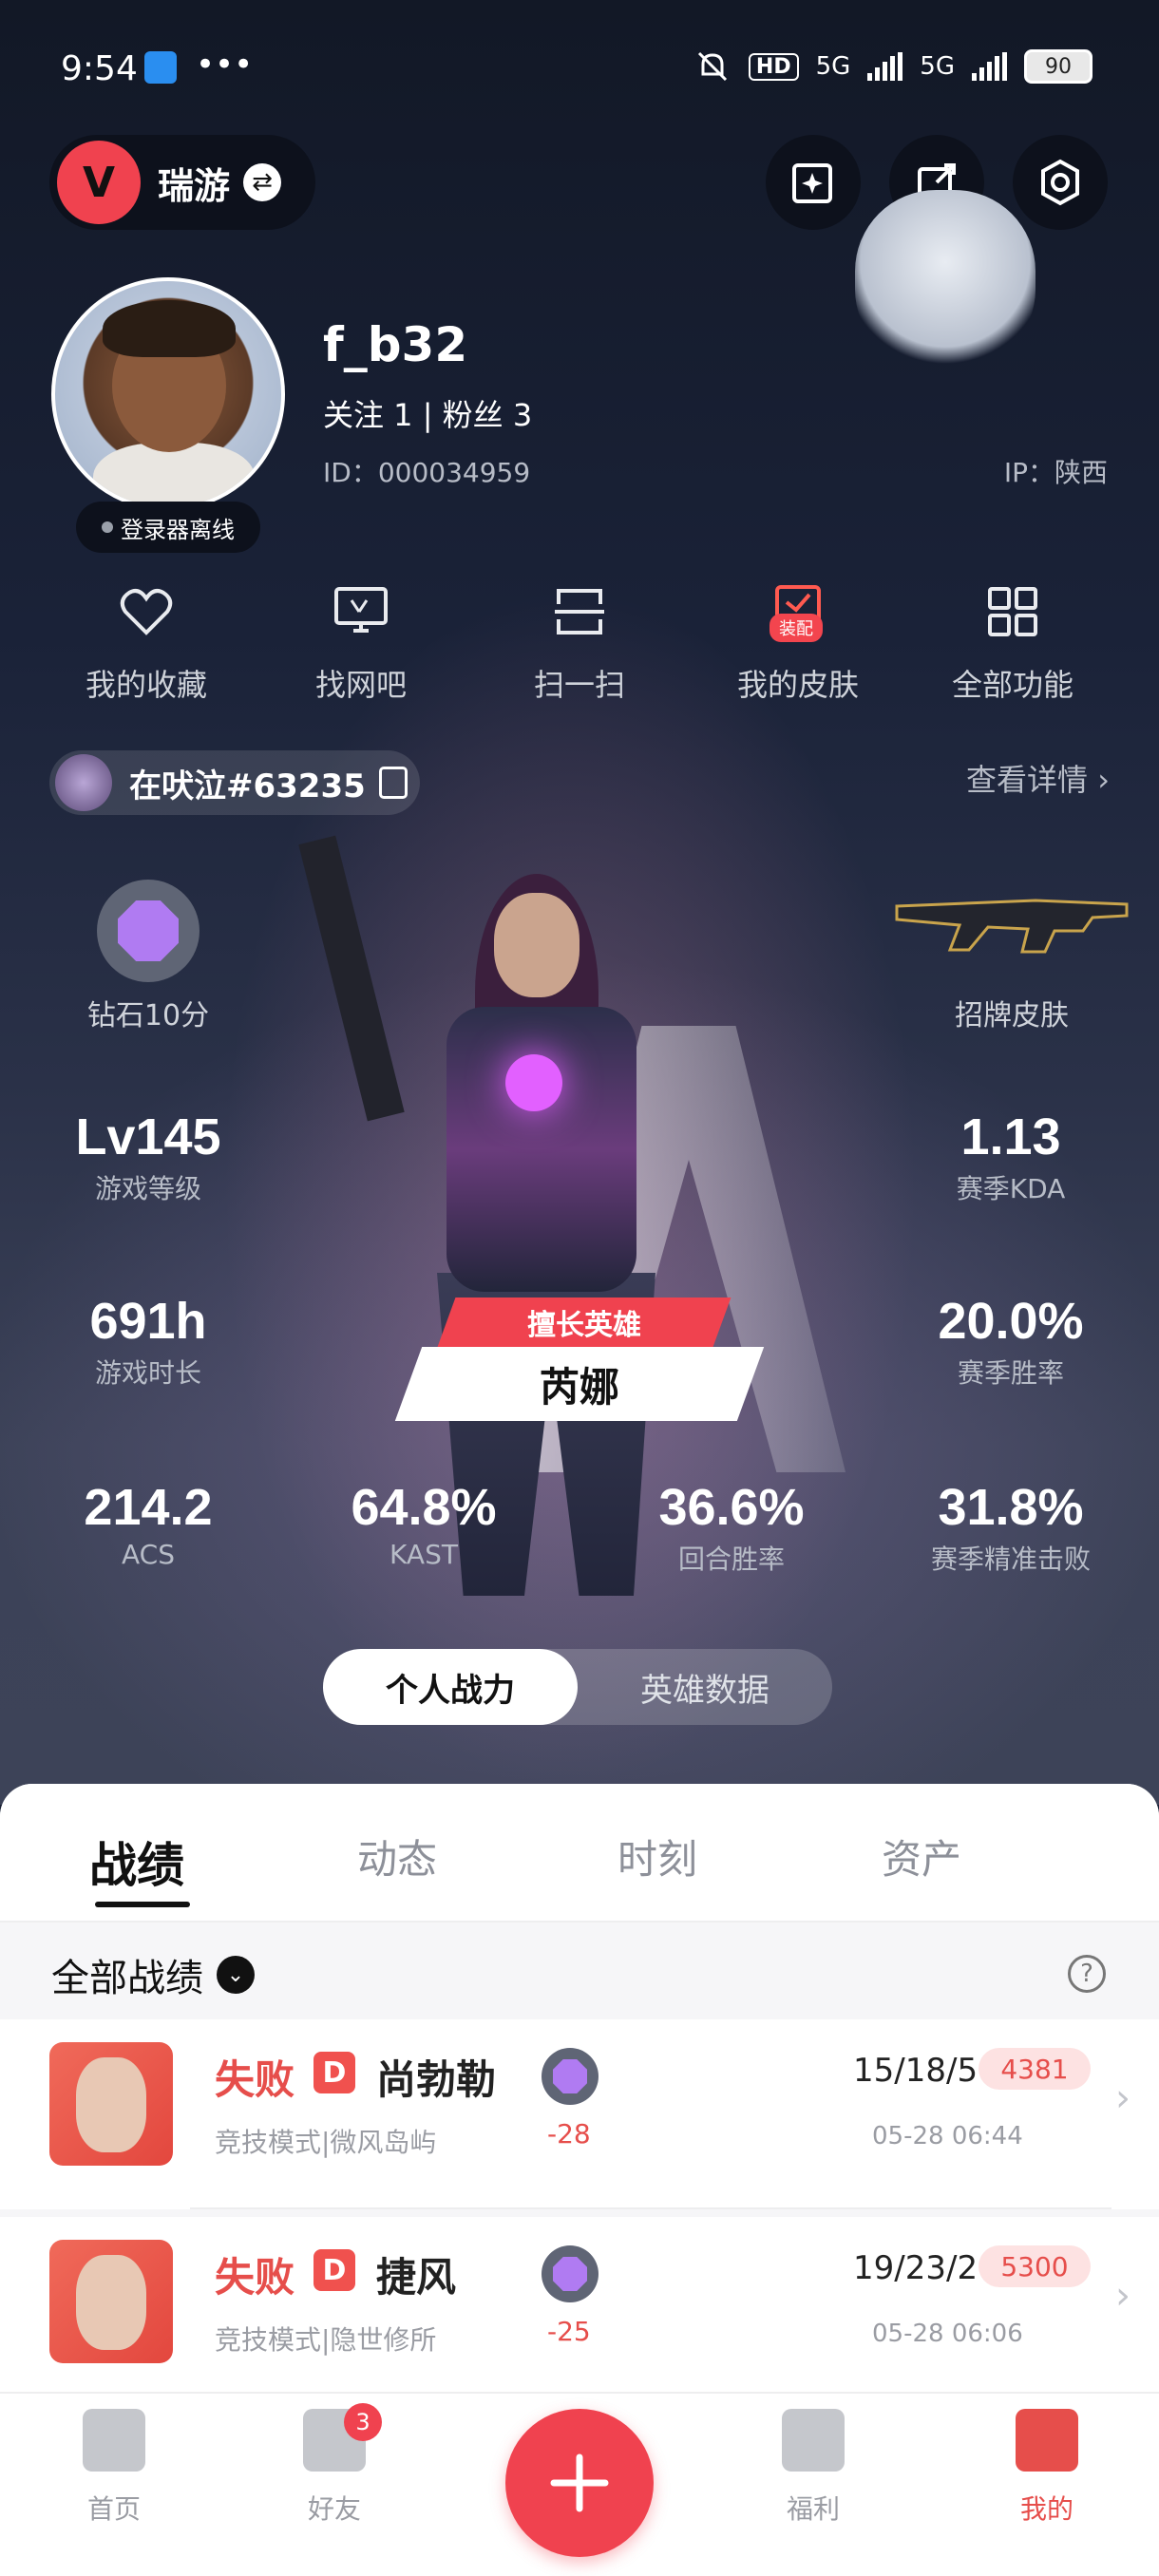 The height and width of the screenshot is (2576, 1159). I want to click on nav-friends: 3 好友, so click(334, 2465).